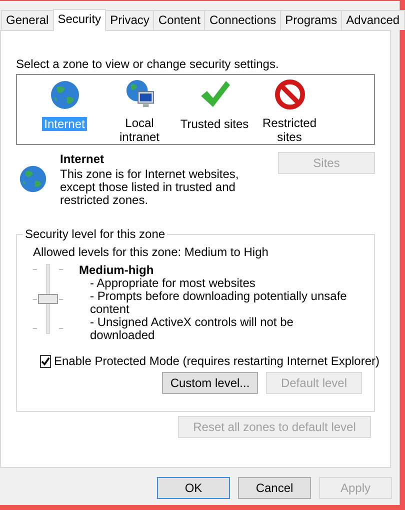 The image size is (405, 510). Describe the element at coordinates (83, 159) in the screenshot. I see `zone-title: Internet` at that location.